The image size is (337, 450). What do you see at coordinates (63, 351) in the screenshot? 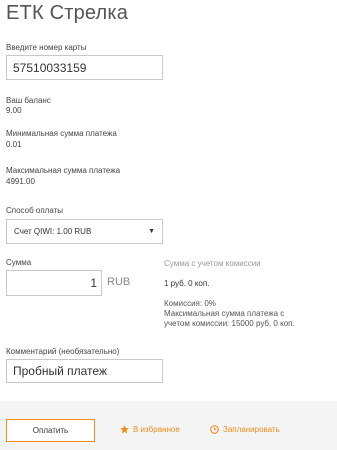
I see `comment-label: Комментарий (необязательно)` at bounding box center [63, 351].